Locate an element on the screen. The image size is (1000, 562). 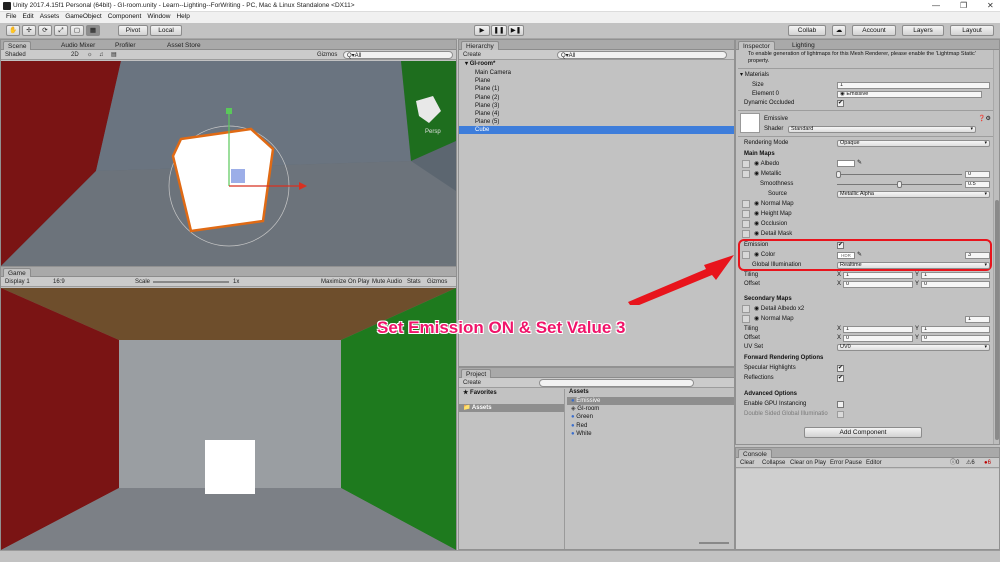
rect-tool-button: ▢ is located at coordinates (77, 30).